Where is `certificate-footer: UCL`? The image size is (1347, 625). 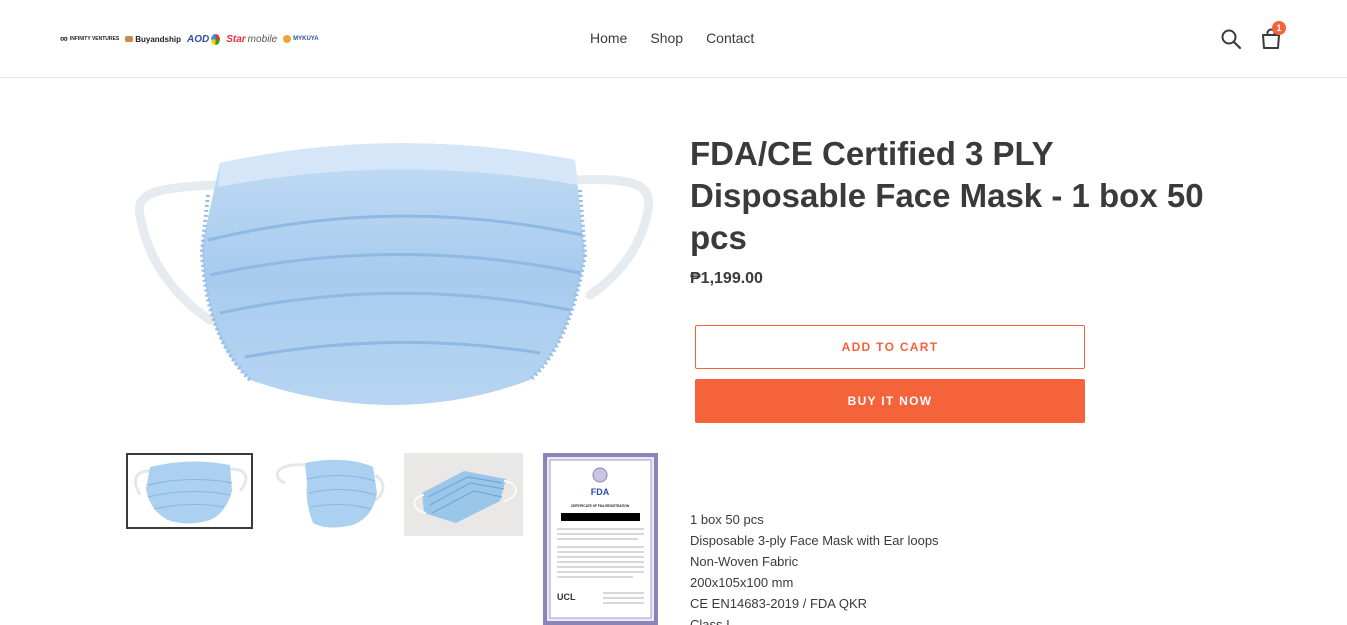 certificate-footer: UCL is located at coordinates (566, 597).